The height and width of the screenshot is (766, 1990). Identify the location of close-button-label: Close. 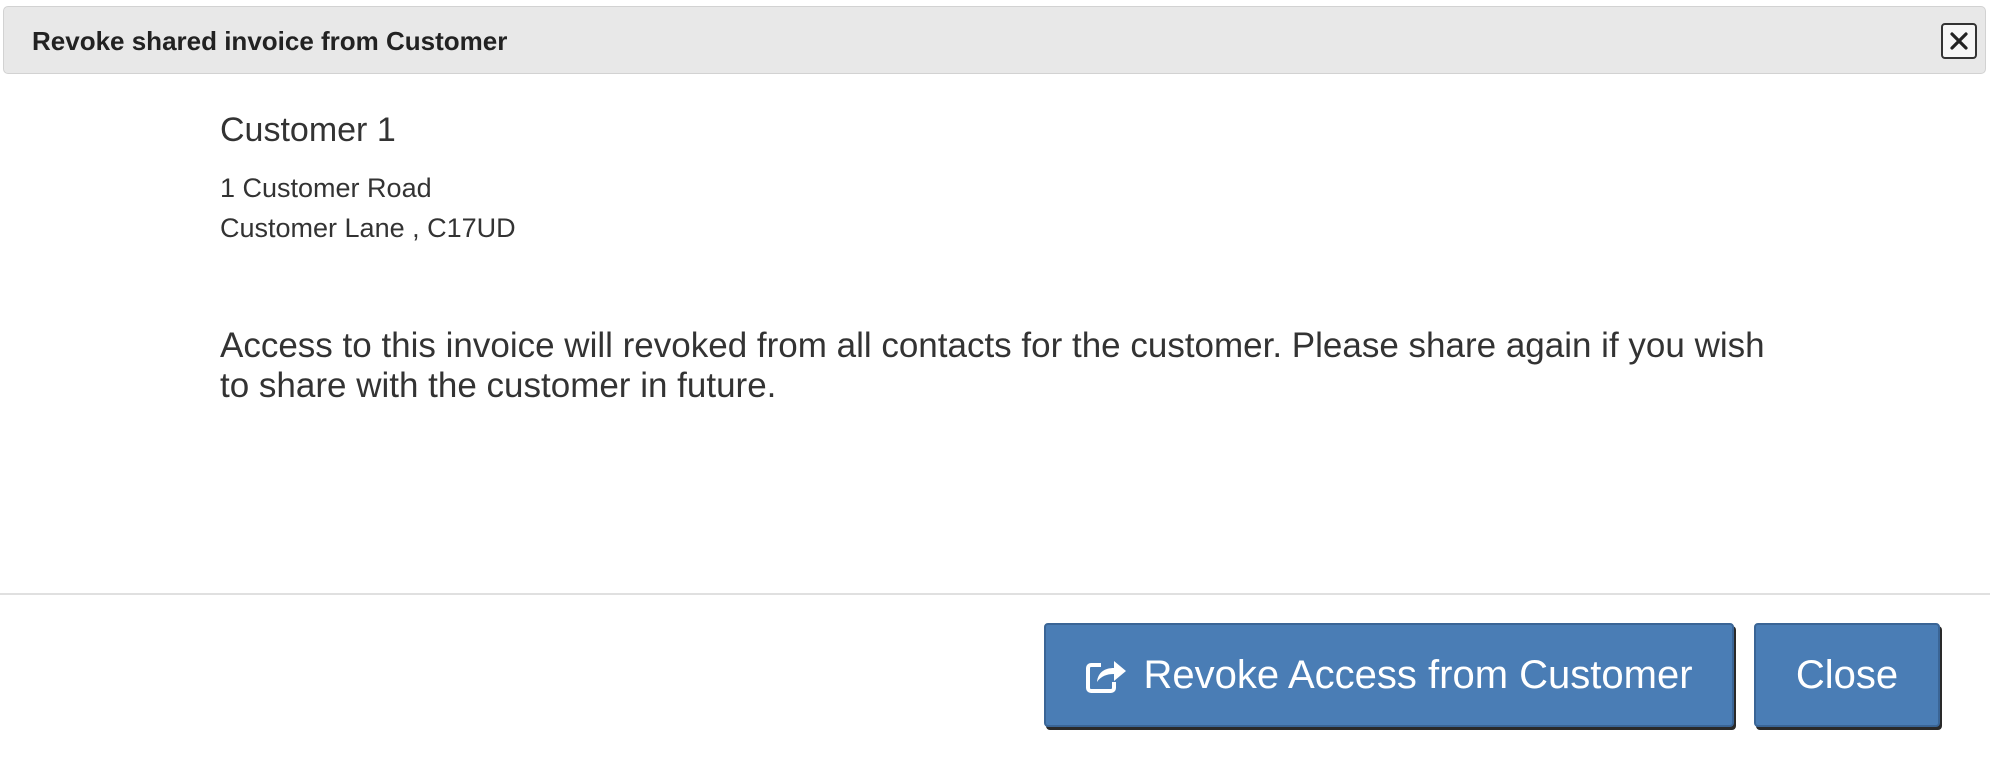
(1847, 674).